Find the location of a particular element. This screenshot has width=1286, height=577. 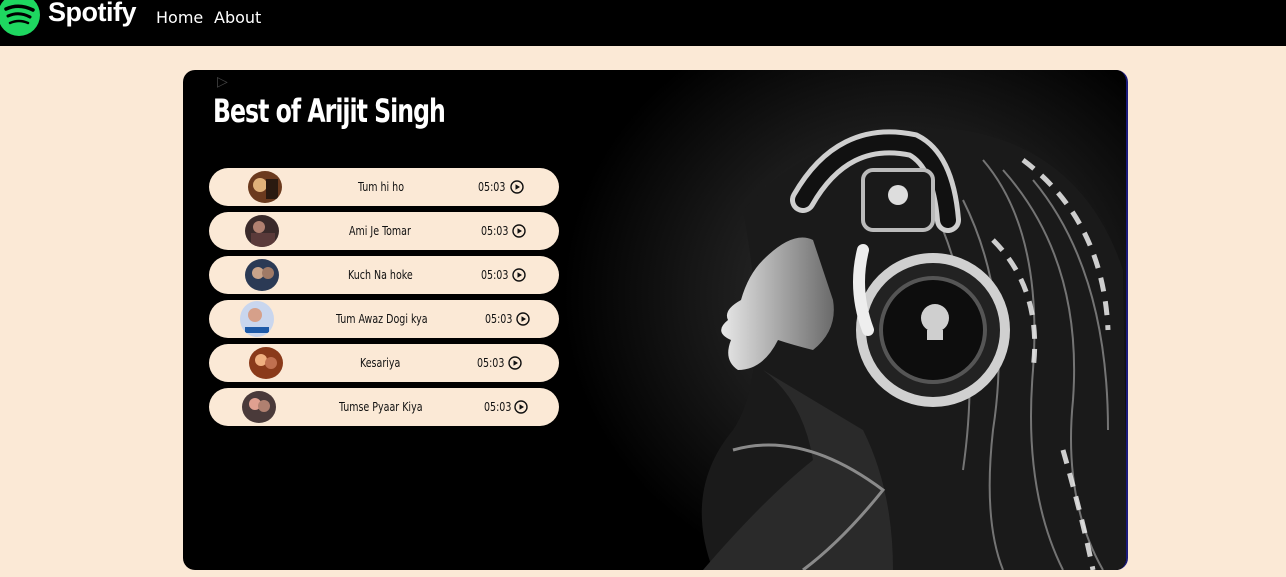

navbar: Spotify Home About is located at coordinates (643, 23).